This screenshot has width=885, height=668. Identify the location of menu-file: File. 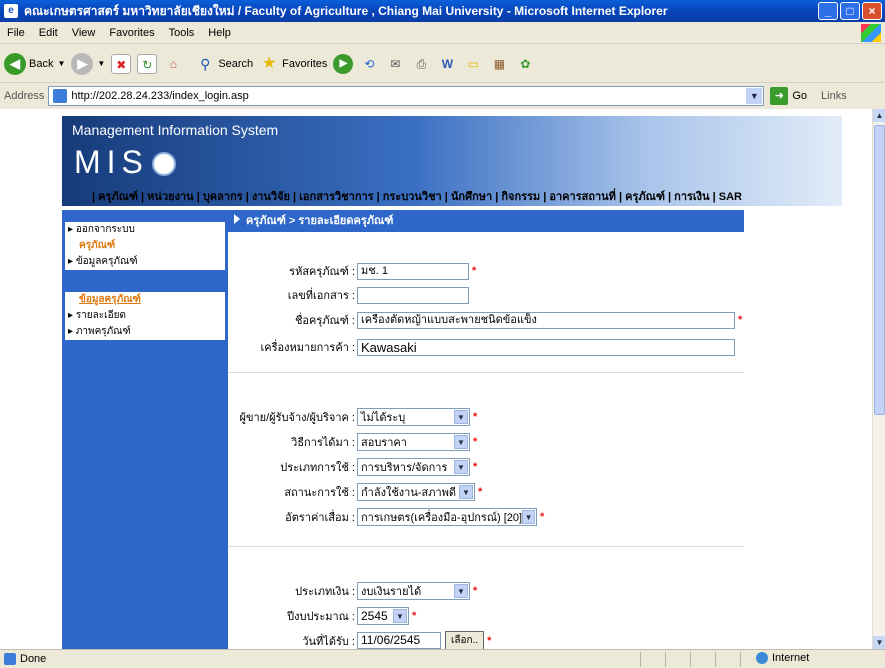
(16, 33).